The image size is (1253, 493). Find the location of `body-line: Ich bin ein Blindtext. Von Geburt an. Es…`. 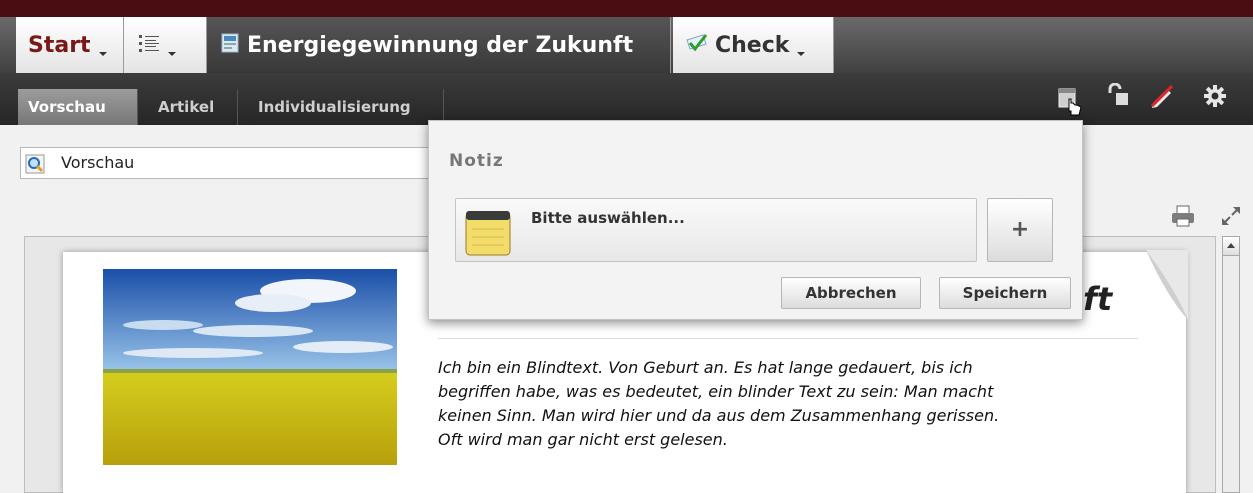

body-line: Ich bin ein Blindtext. Von Geburt an. Es… is located at coordinates (705, 367).